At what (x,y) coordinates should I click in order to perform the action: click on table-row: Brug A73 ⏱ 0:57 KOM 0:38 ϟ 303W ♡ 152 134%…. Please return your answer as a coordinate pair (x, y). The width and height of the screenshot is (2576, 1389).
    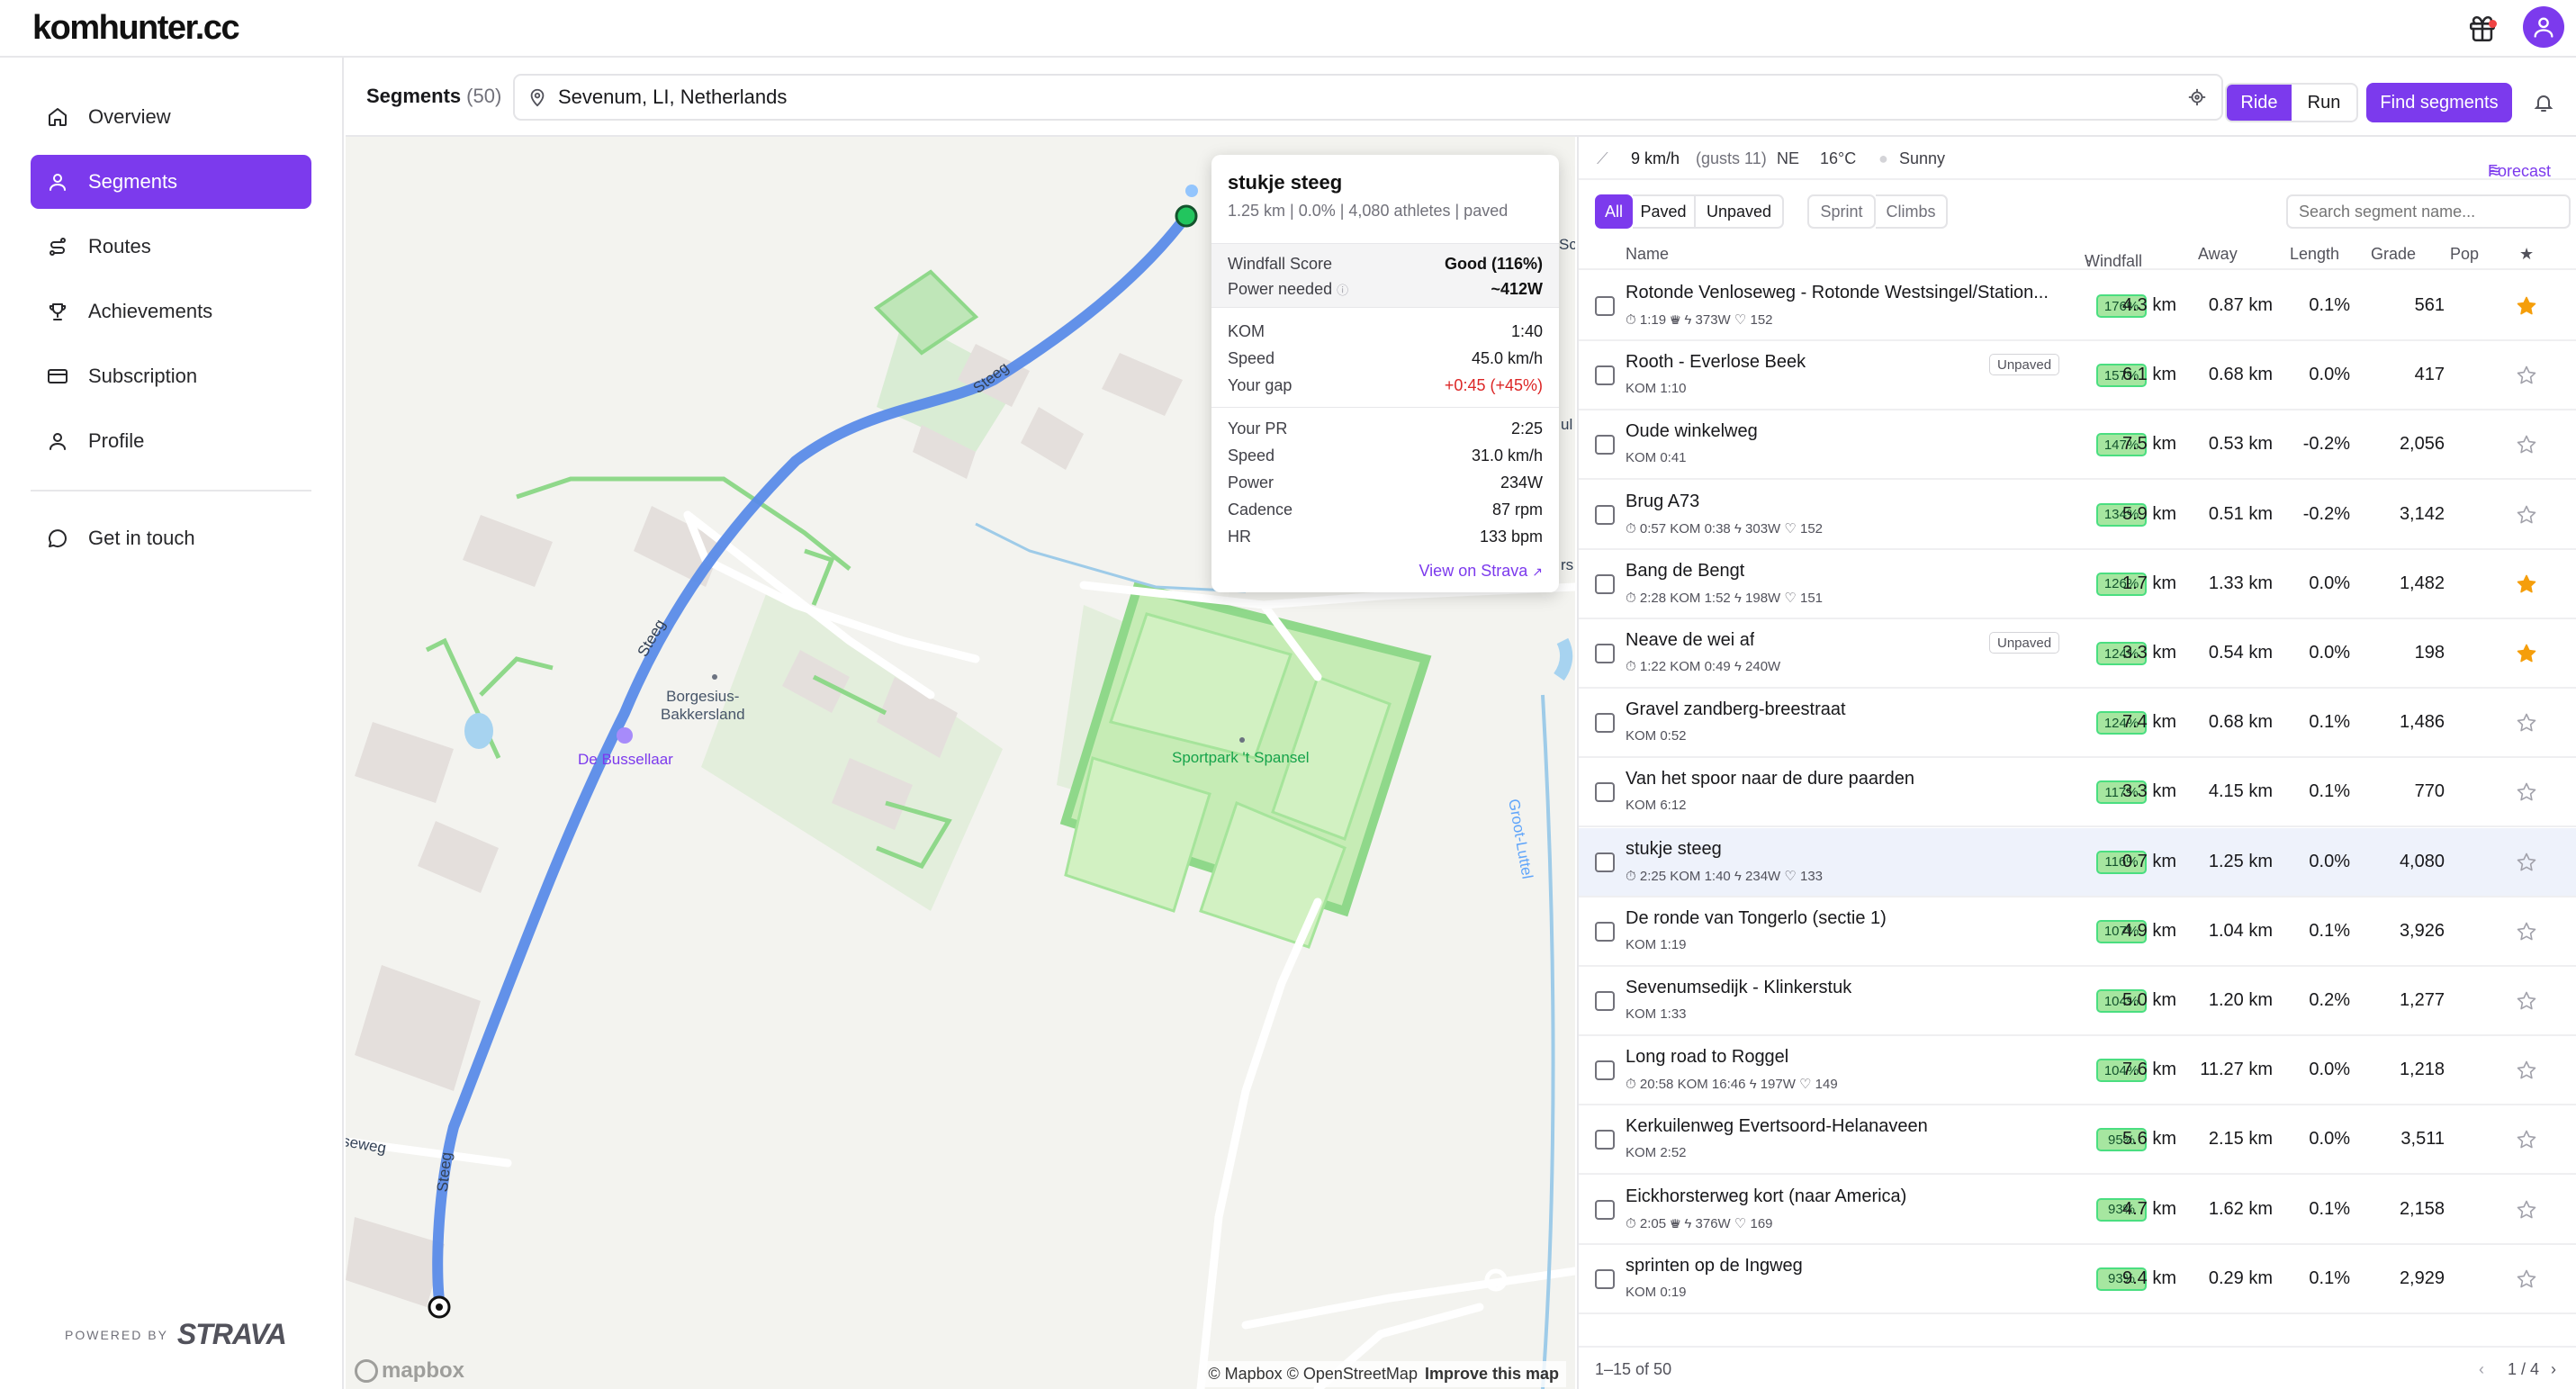
    Looking at the image, I should click on (2077, 515).